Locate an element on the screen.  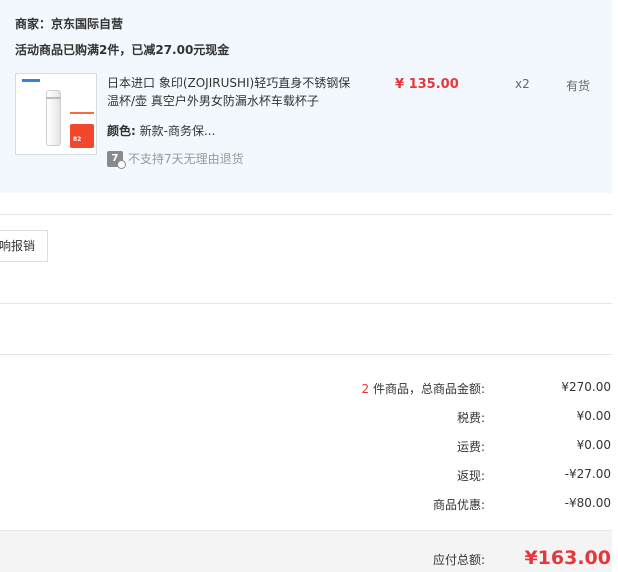
discount-value: -¥80.00 is located at coordinates (587, 503).